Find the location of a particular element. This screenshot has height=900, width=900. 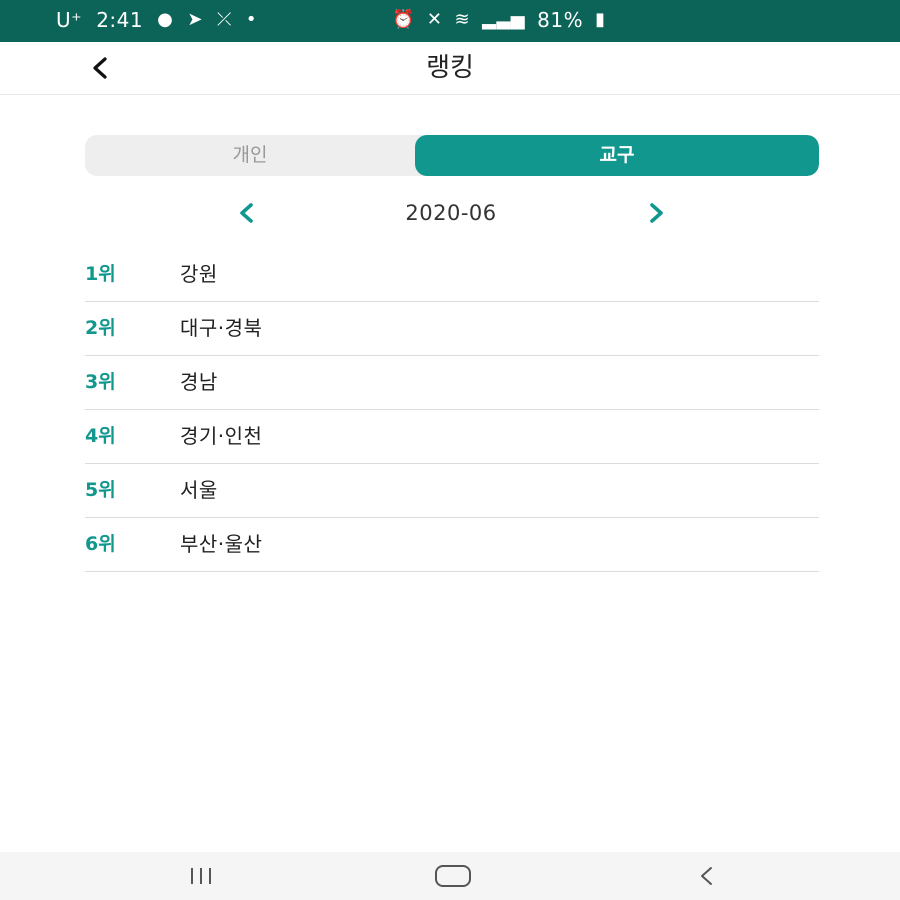

previous-month-button is located at coordinates (247, 213).